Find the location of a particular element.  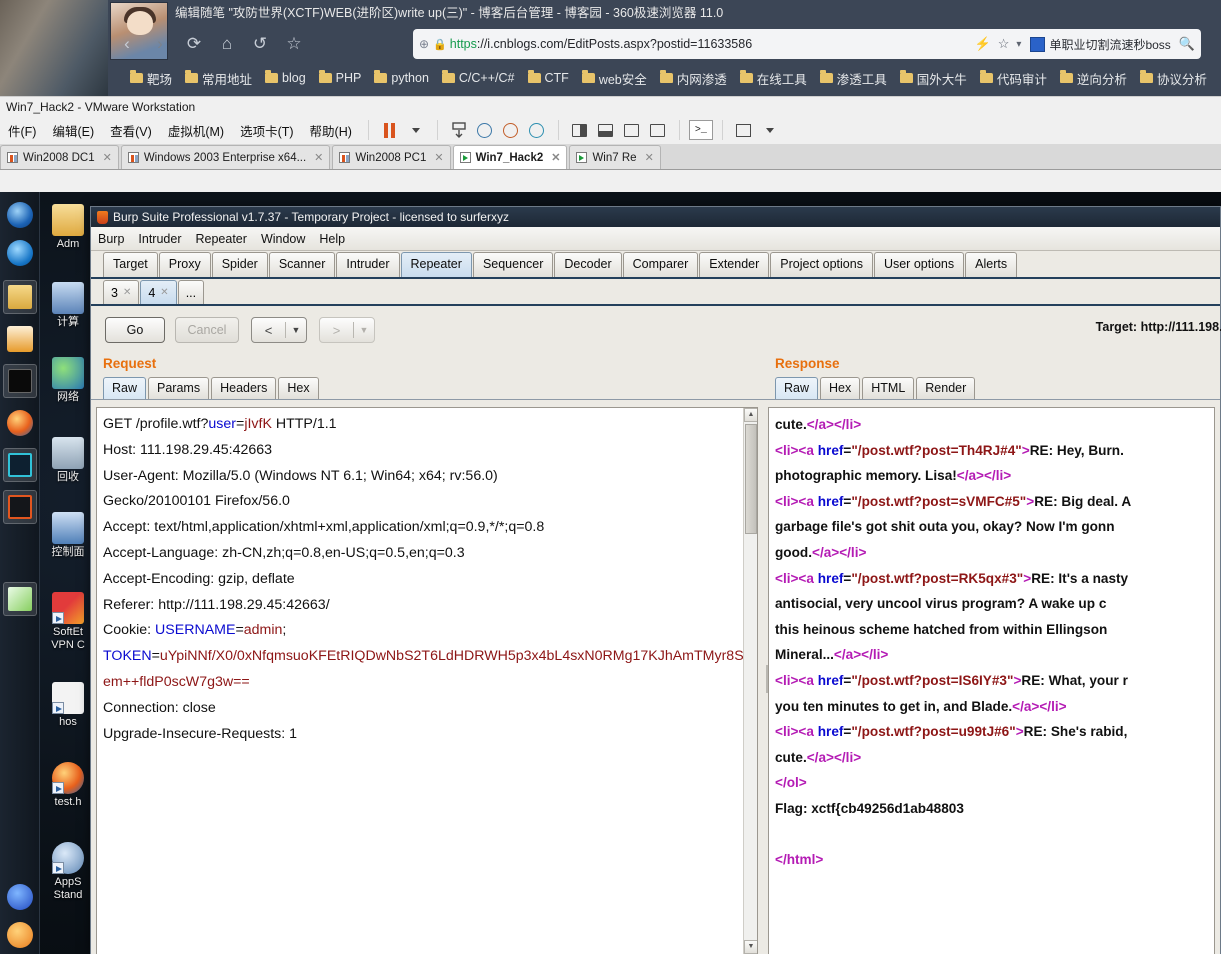

burp-suite-icon is located at coordinates (20, 507).